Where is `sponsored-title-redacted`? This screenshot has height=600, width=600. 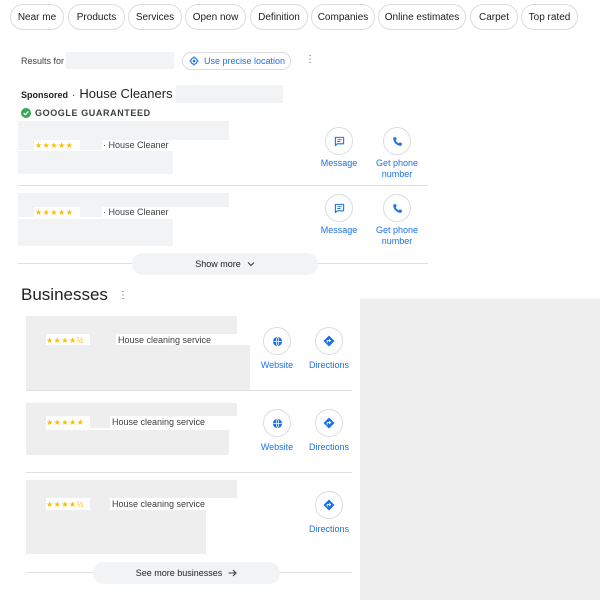 sponsored-title-redacted is located at coordinates (229, 94).